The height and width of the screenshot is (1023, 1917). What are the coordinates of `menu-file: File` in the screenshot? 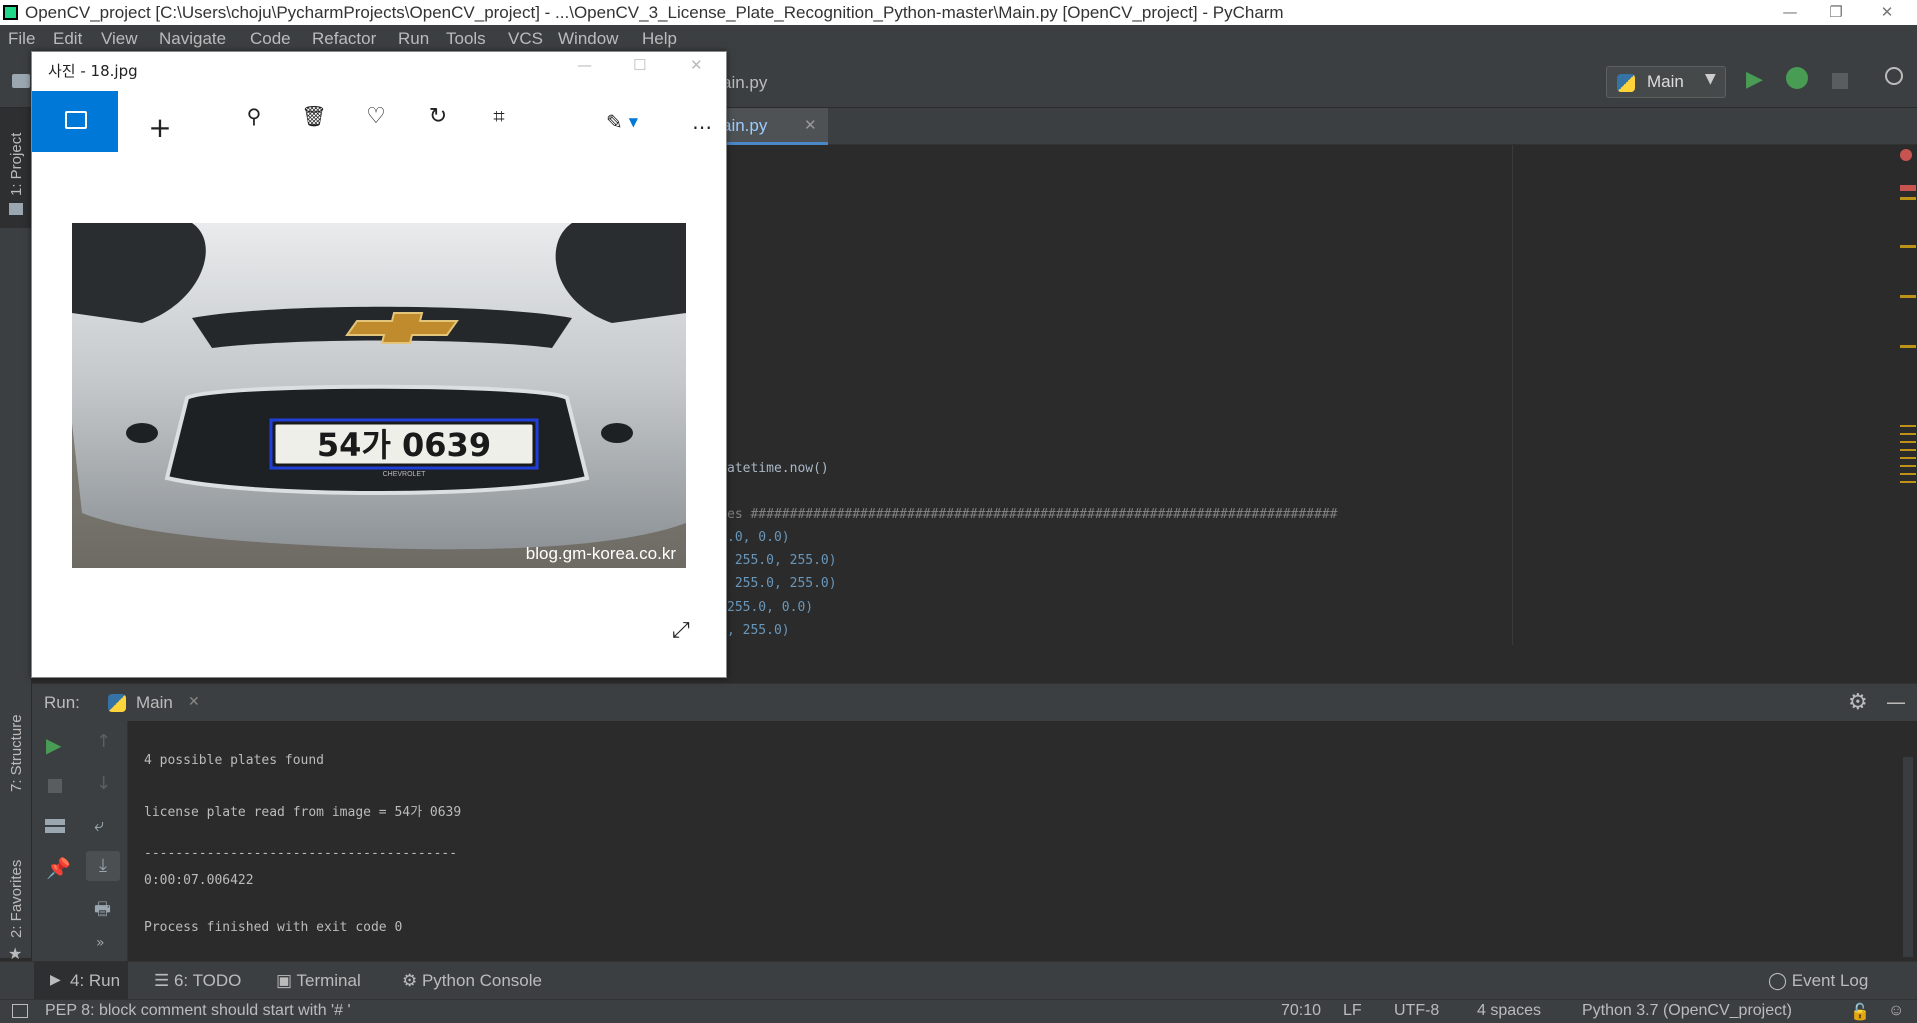 It's located at (21, 39).